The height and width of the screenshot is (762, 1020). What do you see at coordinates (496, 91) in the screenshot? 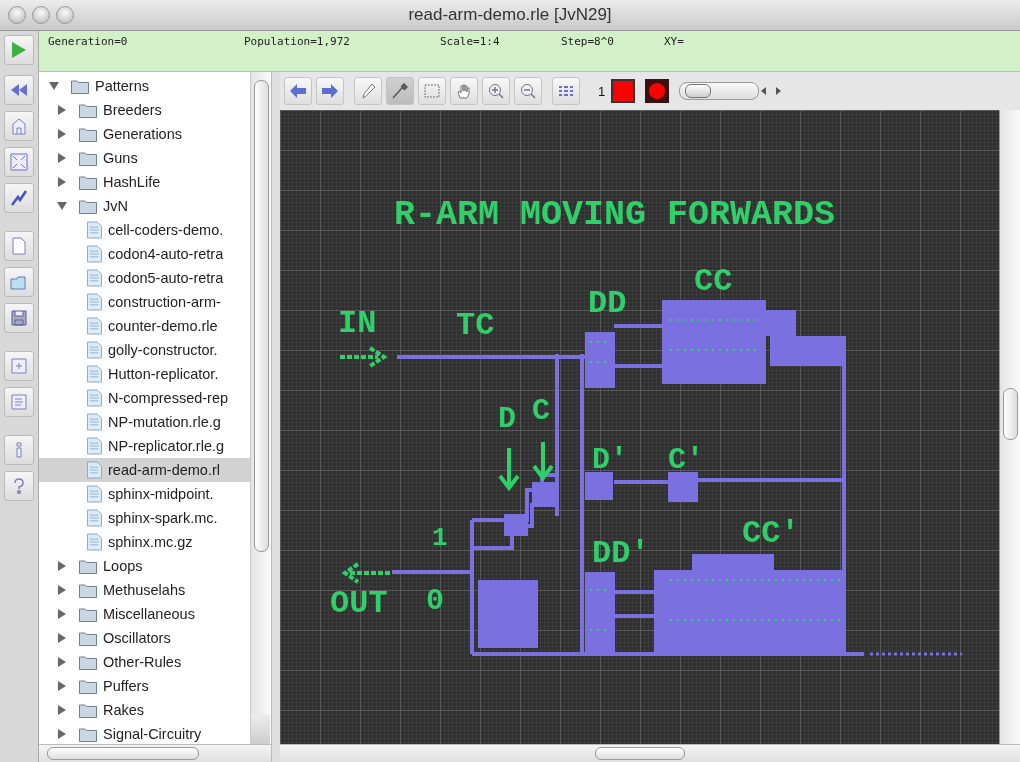
I see `zoom-in-button` at bounding box center [496, 91].